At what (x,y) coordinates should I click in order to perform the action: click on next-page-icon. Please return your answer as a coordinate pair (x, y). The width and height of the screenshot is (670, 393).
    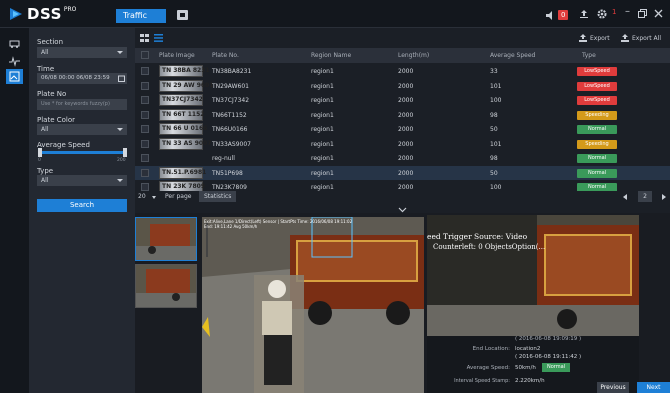
    Looking at the image, I should click on (664, 197).